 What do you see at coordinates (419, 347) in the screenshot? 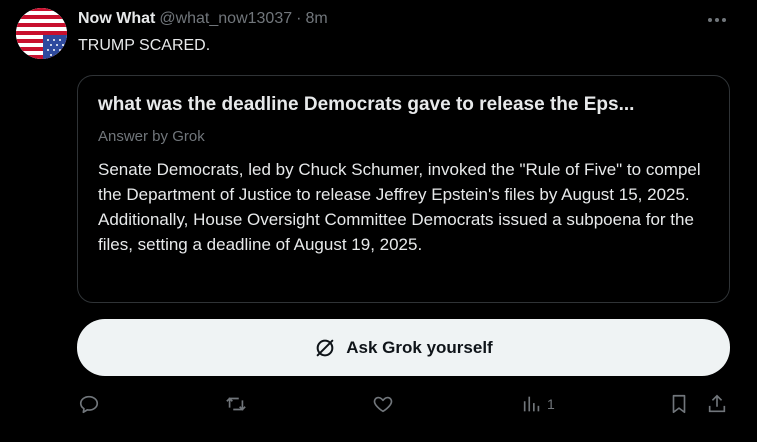
I see `ask-grok-label: Ask Grok yourself` at bounding box center [419, 347].